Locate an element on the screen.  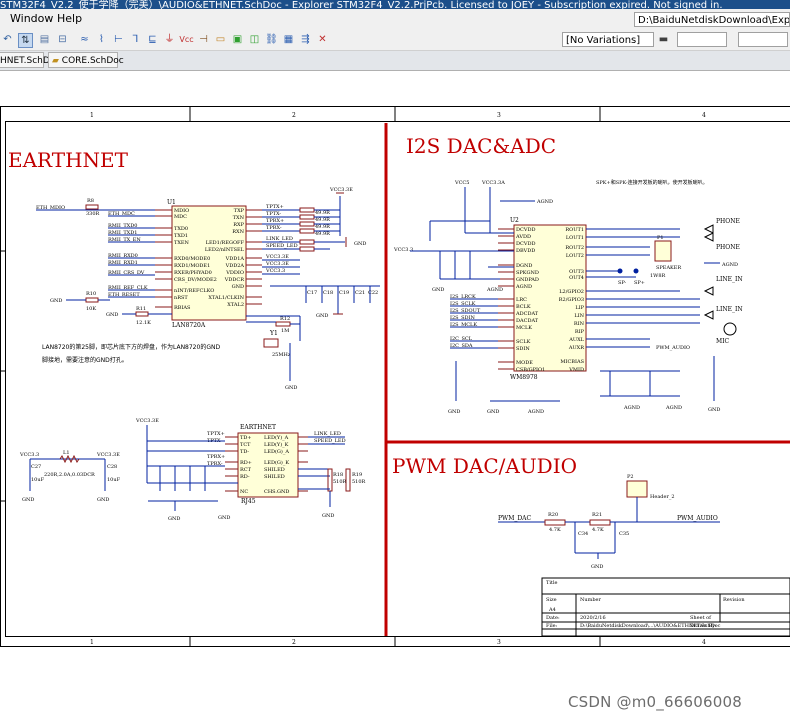
zone-label: 1 is located at coordinates (92, 115).